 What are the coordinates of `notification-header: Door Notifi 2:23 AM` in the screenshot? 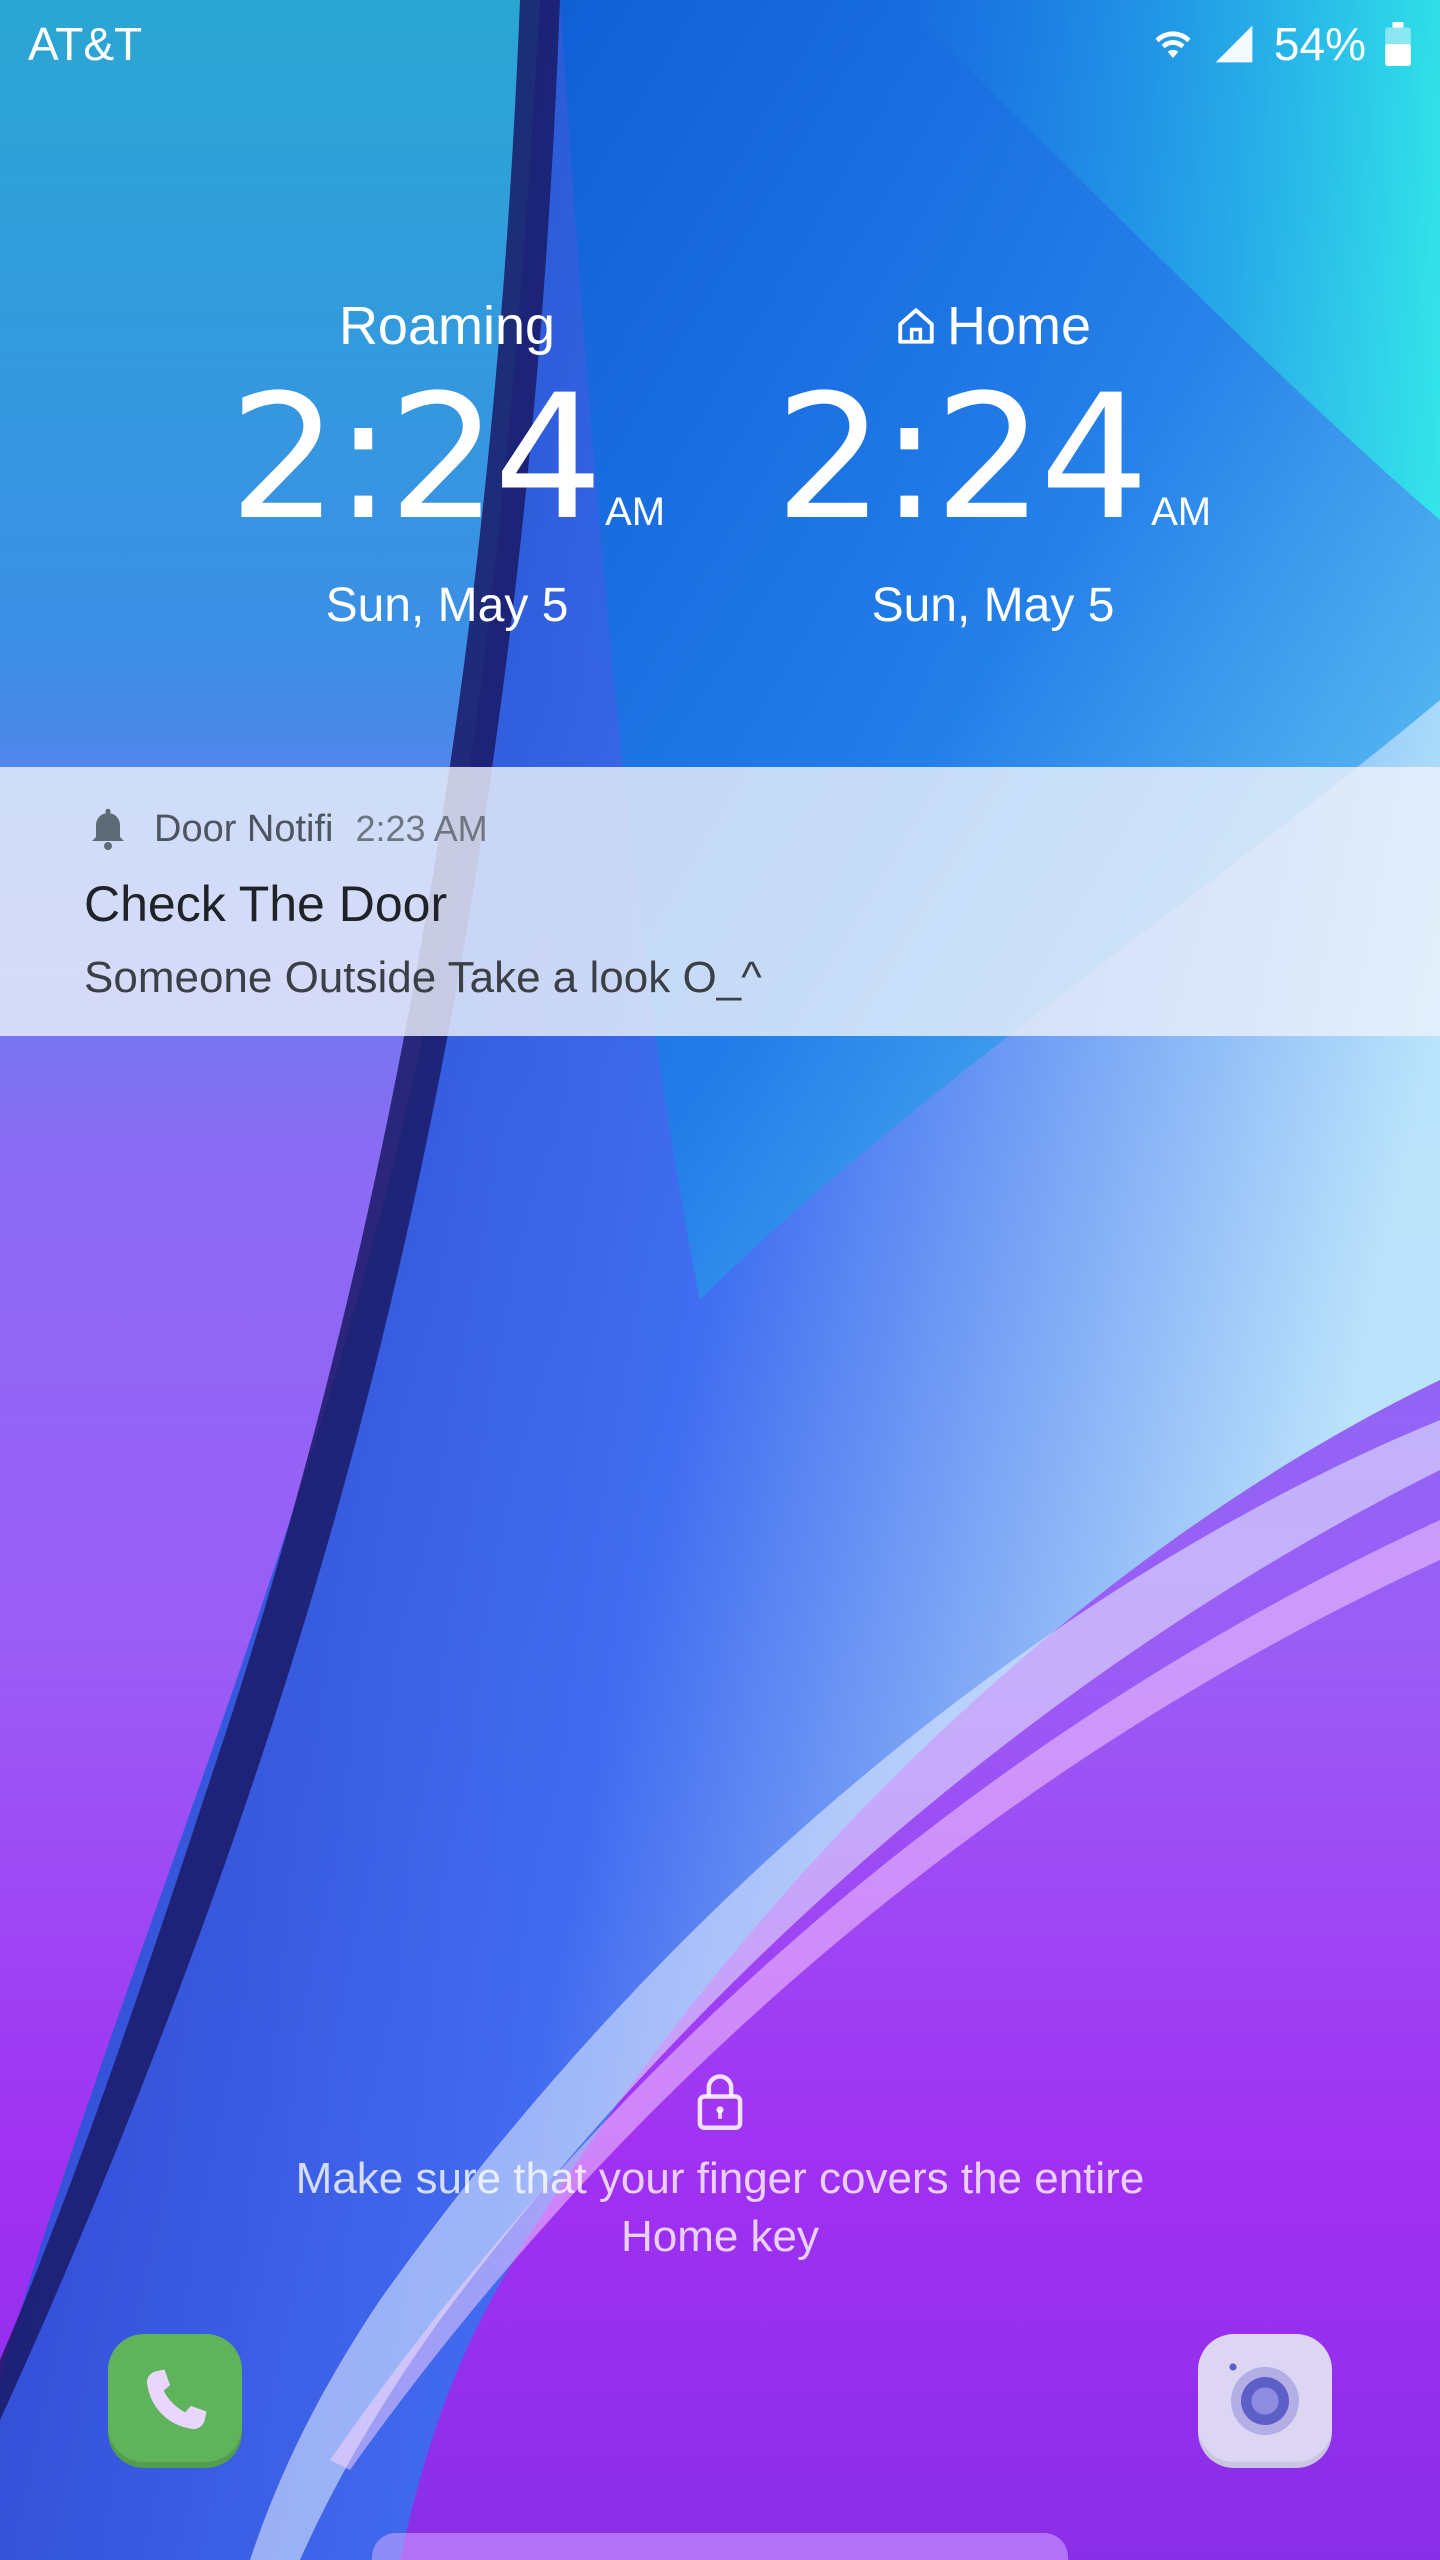 It's located at (720, 829).